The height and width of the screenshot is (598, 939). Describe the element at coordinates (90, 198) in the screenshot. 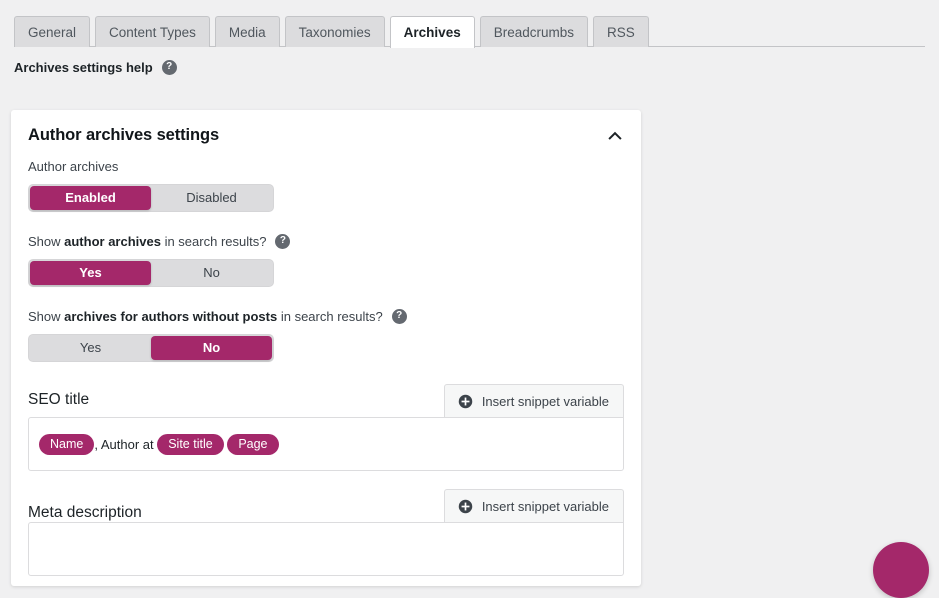

I see `toggle-option-enabled: Enabled` at that location.